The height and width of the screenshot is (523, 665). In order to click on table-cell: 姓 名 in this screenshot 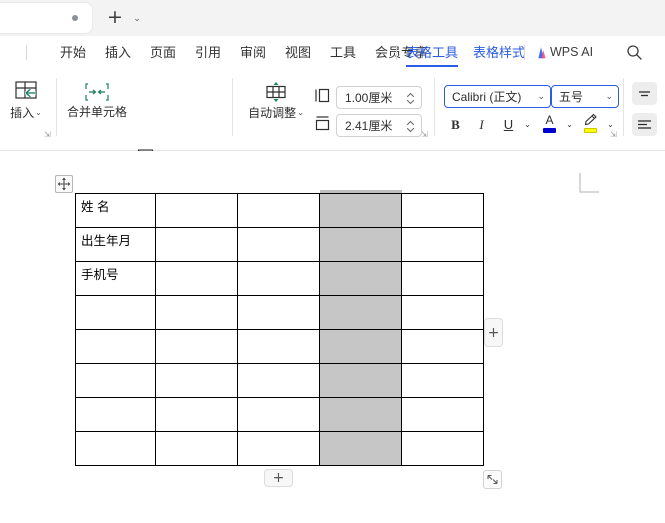, I will do `click(115, 210)`.